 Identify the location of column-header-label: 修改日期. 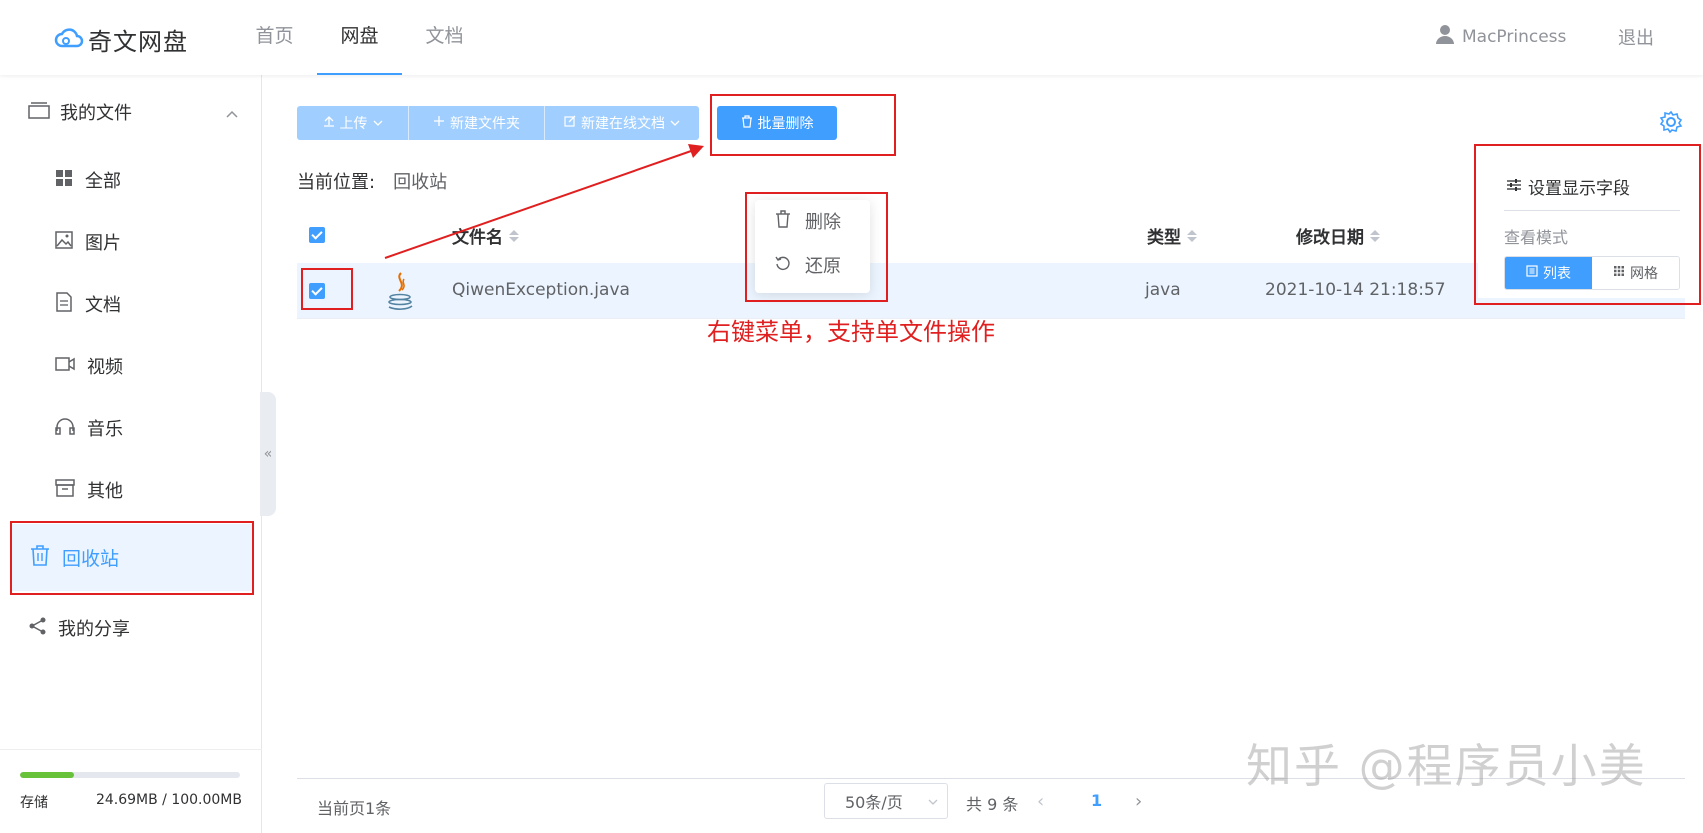
(1330, 238).